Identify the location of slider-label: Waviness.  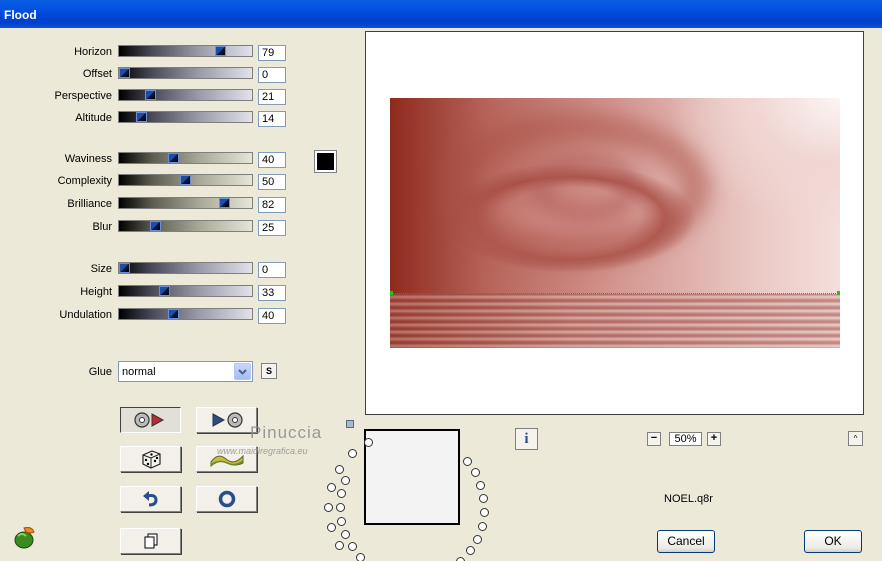
(88, 159).